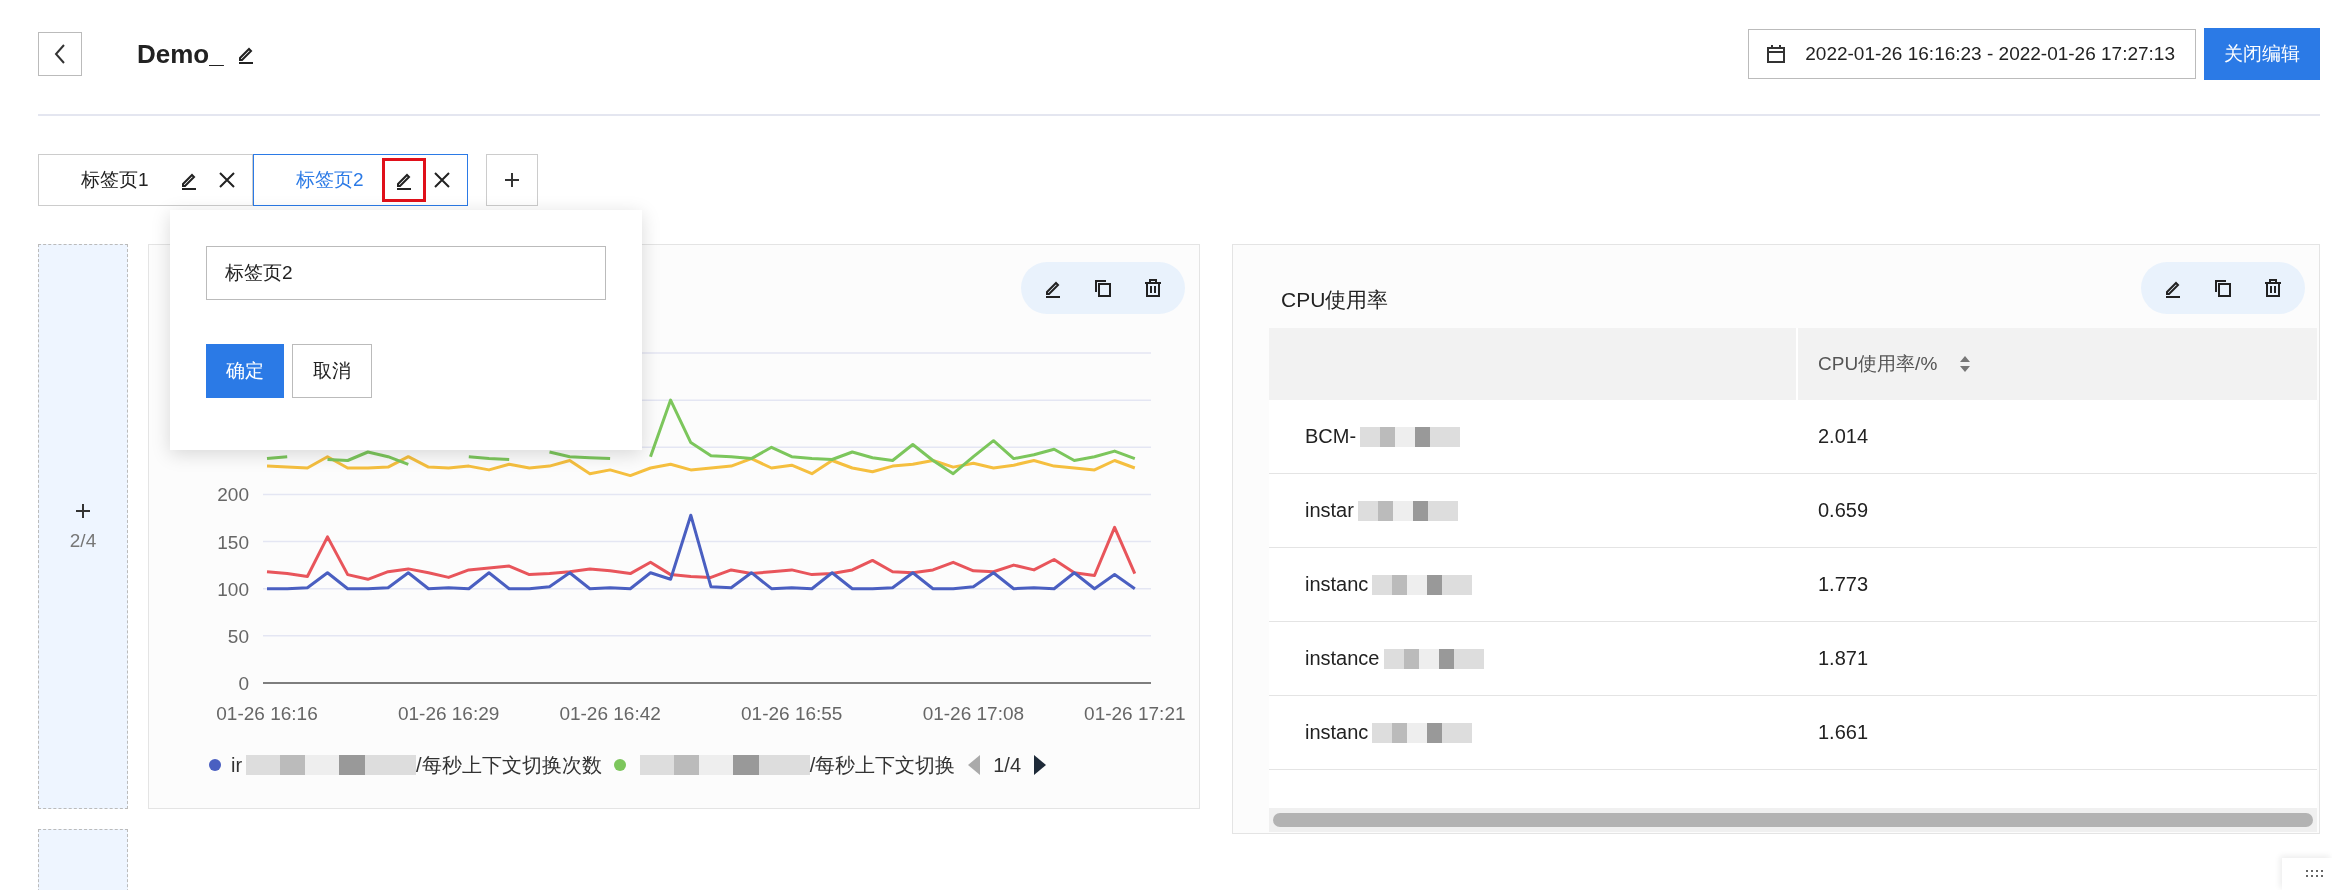  Describe the element at coordinates (1972, 54) in the screenshot. I see `date-range-picker: 2022-01-26 16:16:23 - 2022-01-26 17:27:13` at that location.